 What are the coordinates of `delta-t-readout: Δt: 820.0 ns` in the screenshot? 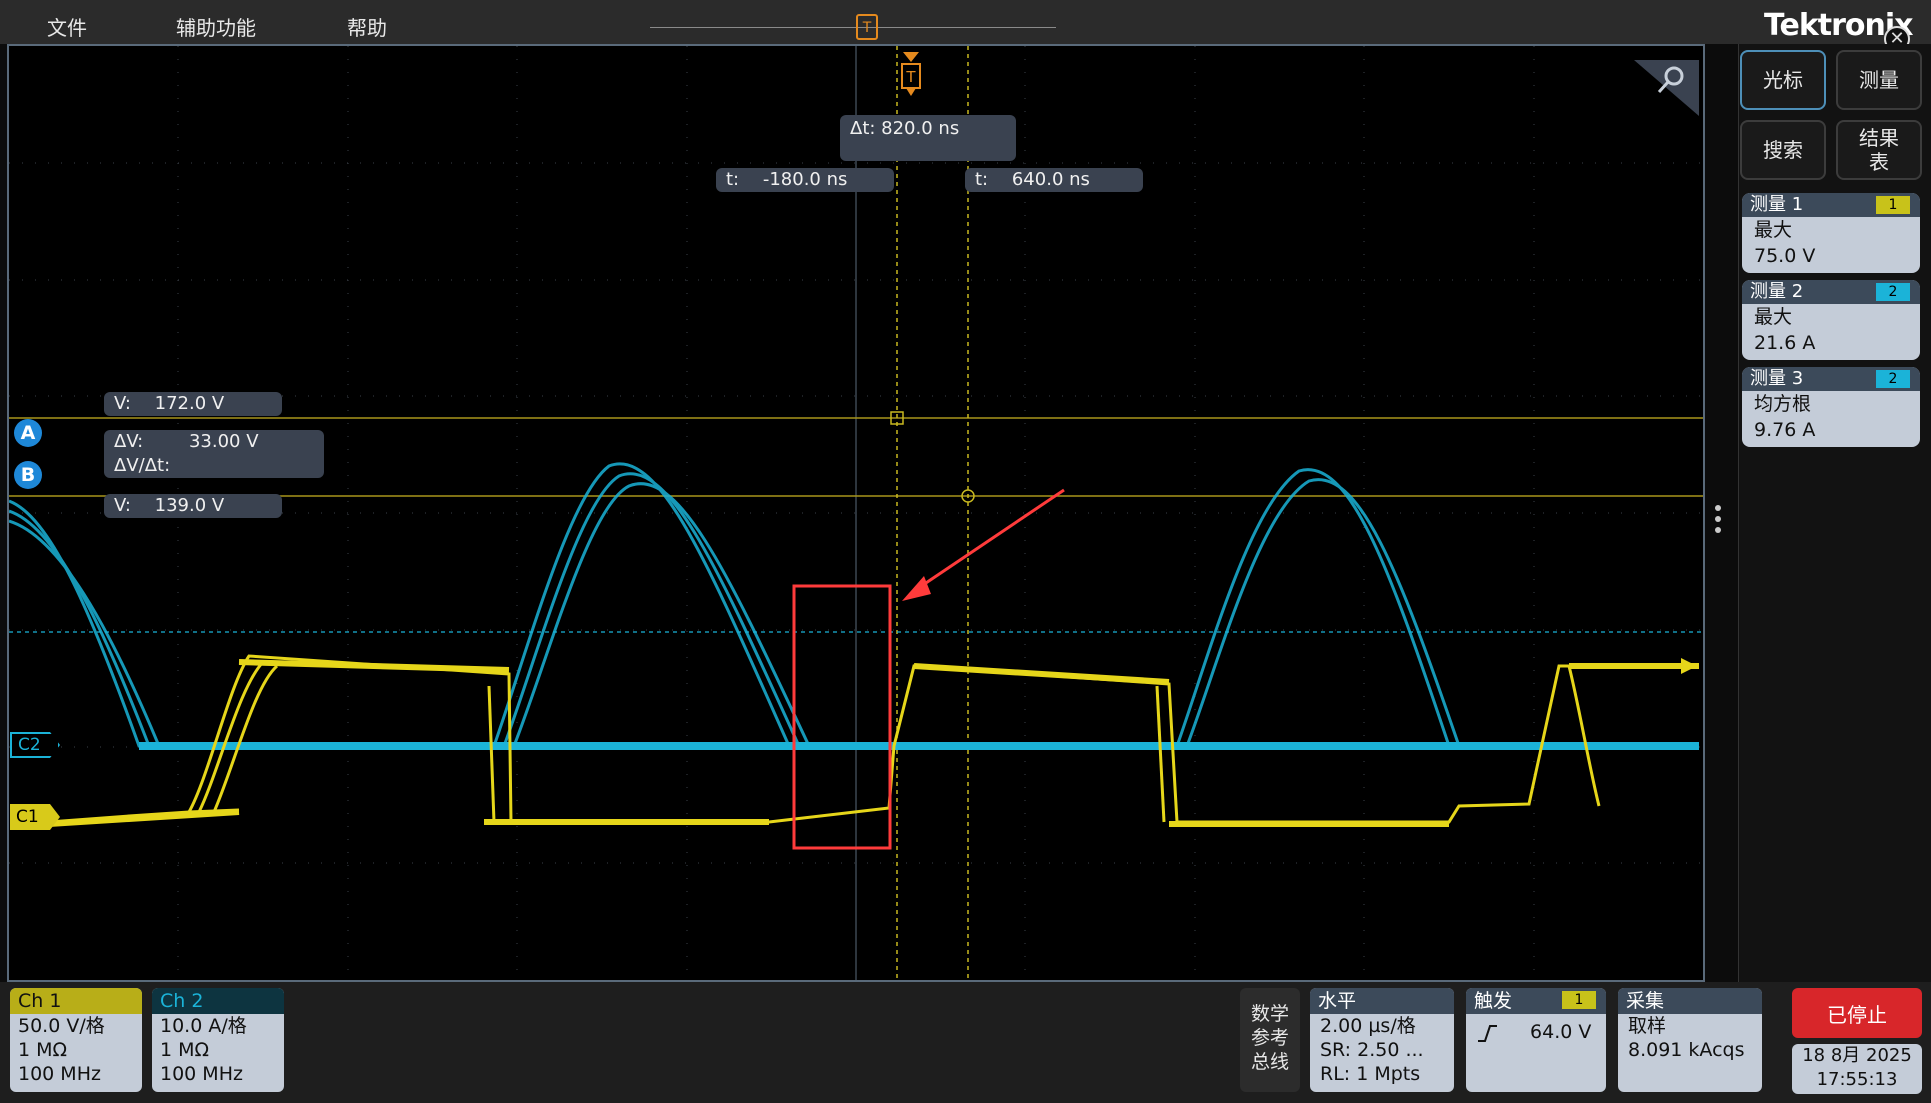 It's located at (928, 138).